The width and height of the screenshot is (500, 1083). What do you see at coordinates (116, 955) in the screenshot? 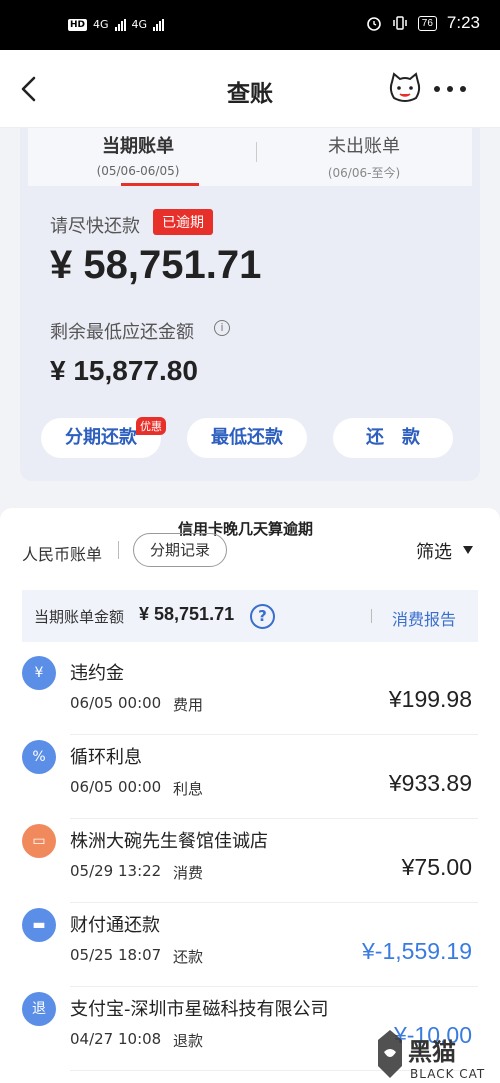
I see `transaction-time: 05/25 18:07` at bounding box center [116, 955].